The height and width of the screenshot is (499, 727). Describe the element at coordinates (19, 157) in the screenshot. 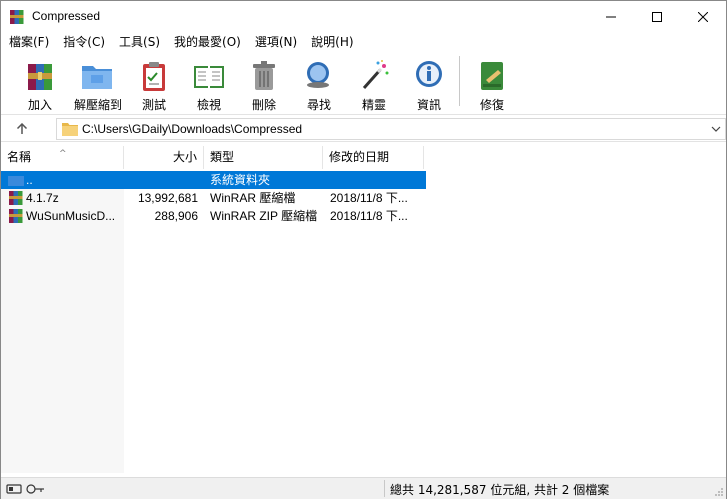

I see `column-name-label: 名稱` at that location.